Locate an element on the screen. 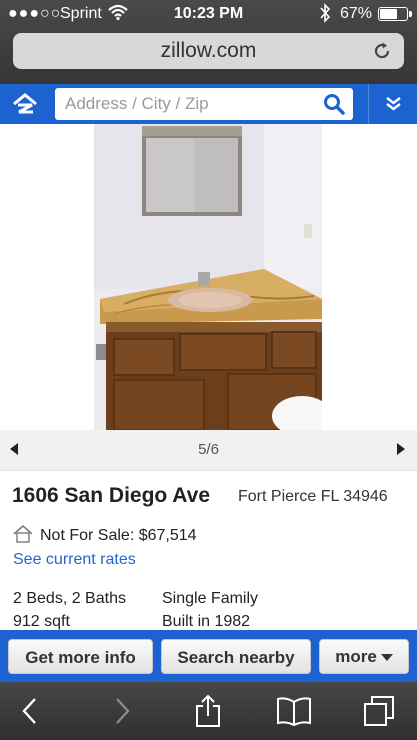 The width and height of the screenshot is (417, 740). sale-status: Not For Sale: $67,514 is located at coordinates (118, 535).